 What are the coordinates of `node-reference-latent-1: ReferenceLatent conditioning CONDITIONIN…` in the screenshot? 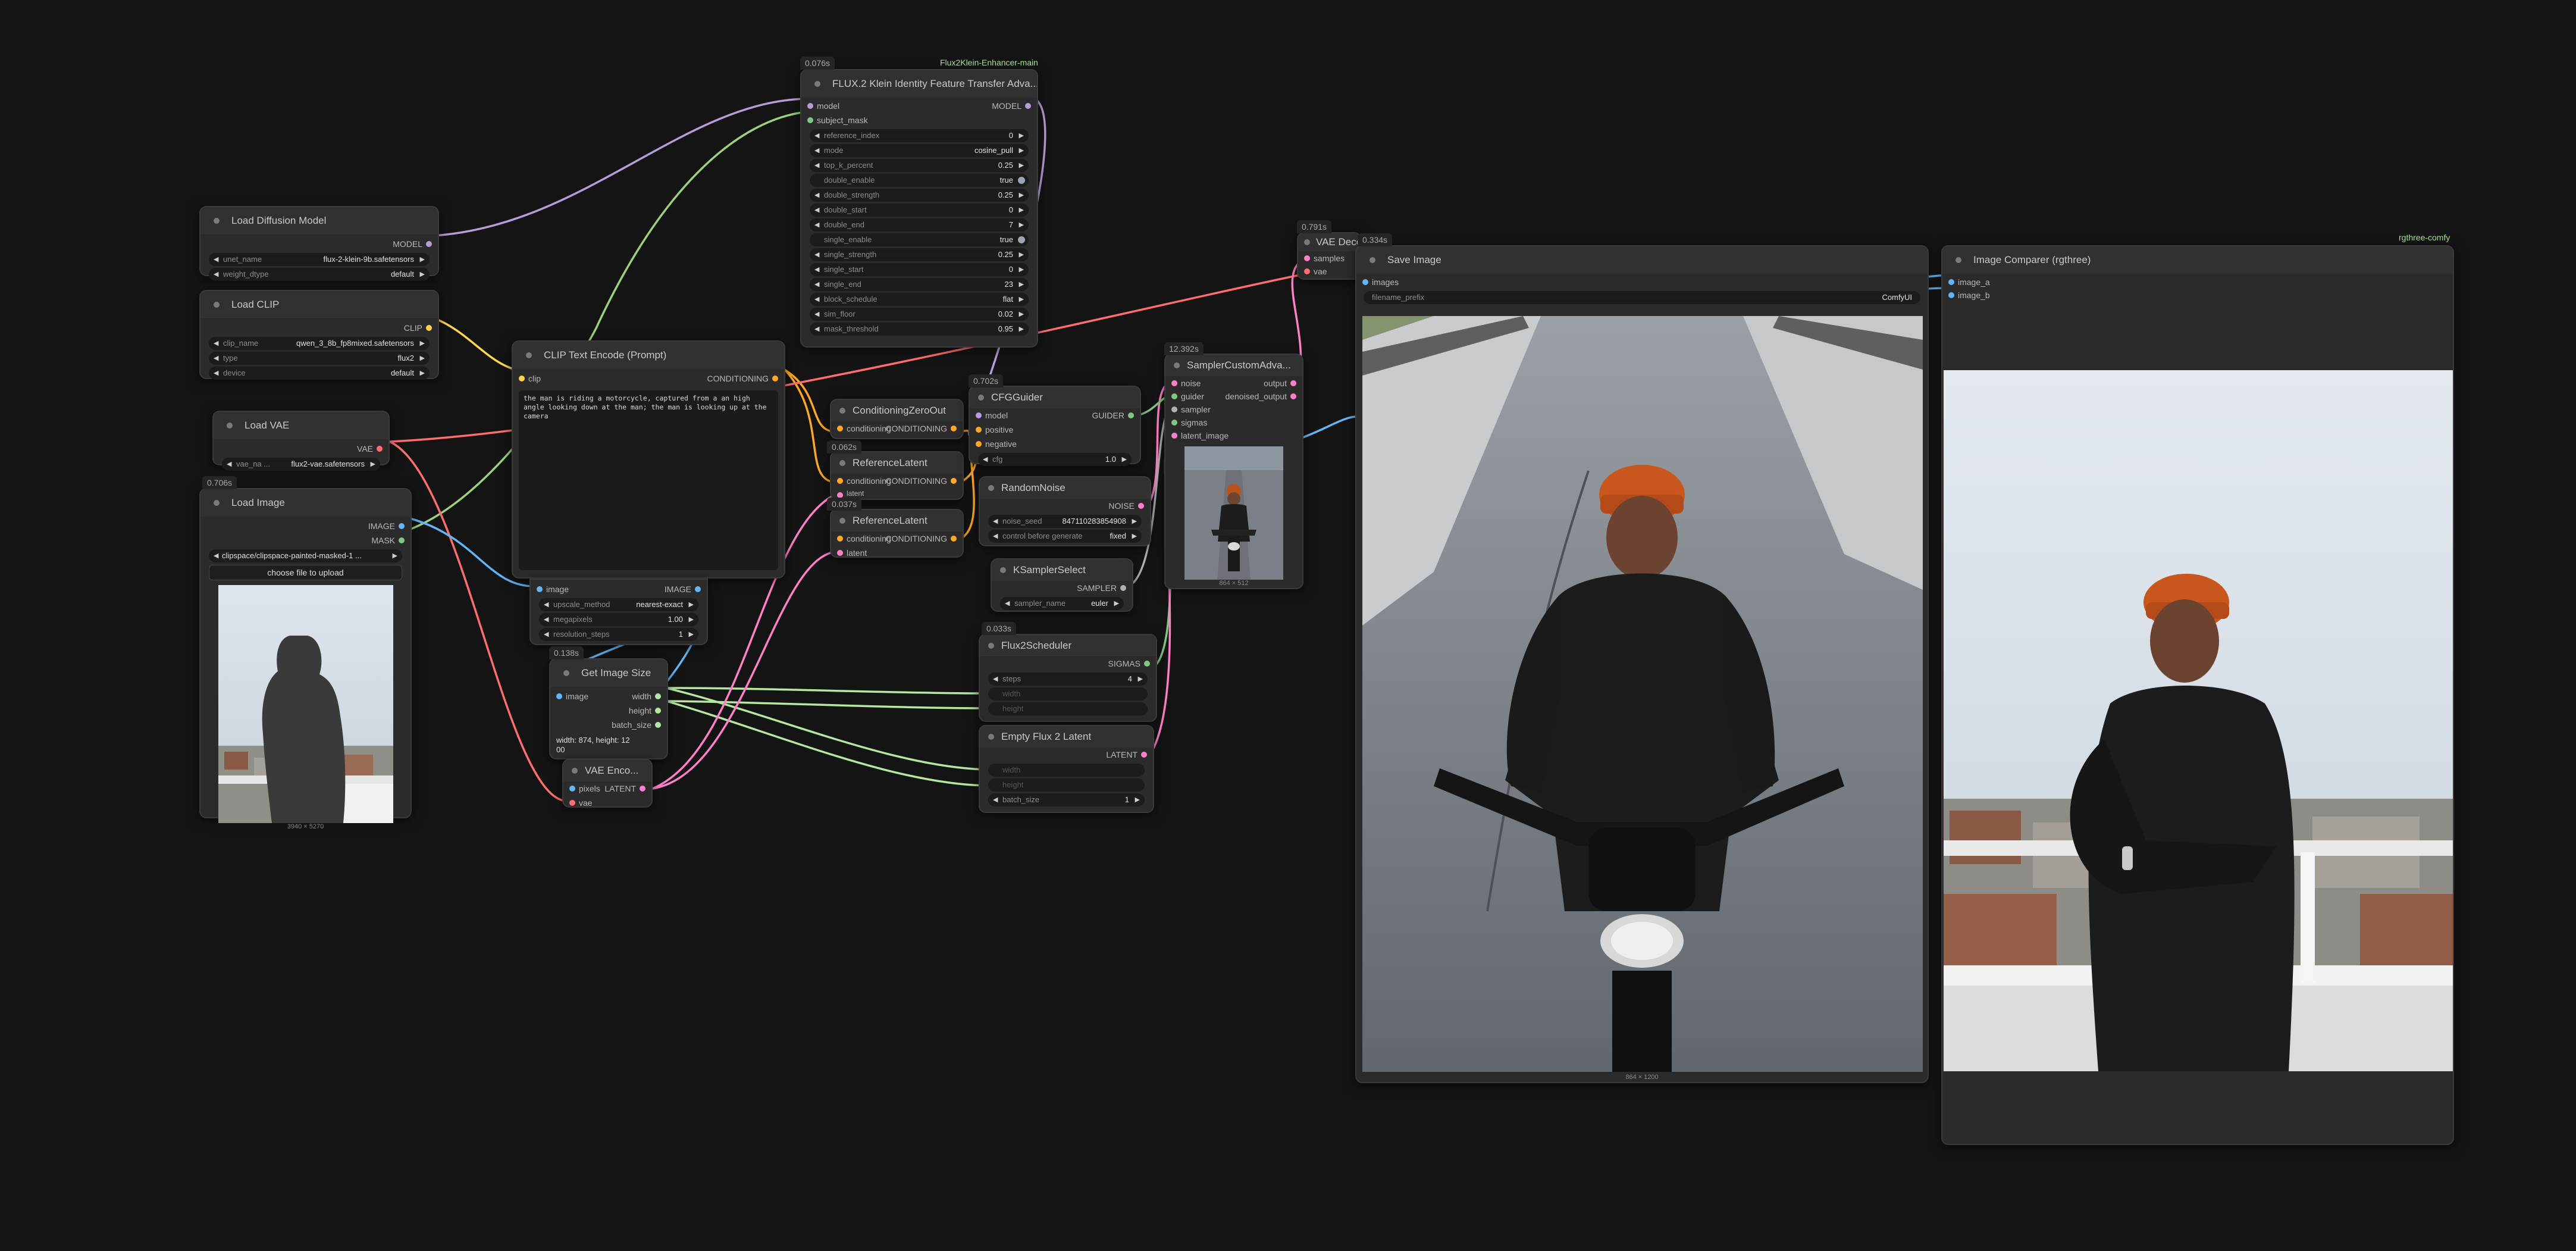 It's located at (897, 475).